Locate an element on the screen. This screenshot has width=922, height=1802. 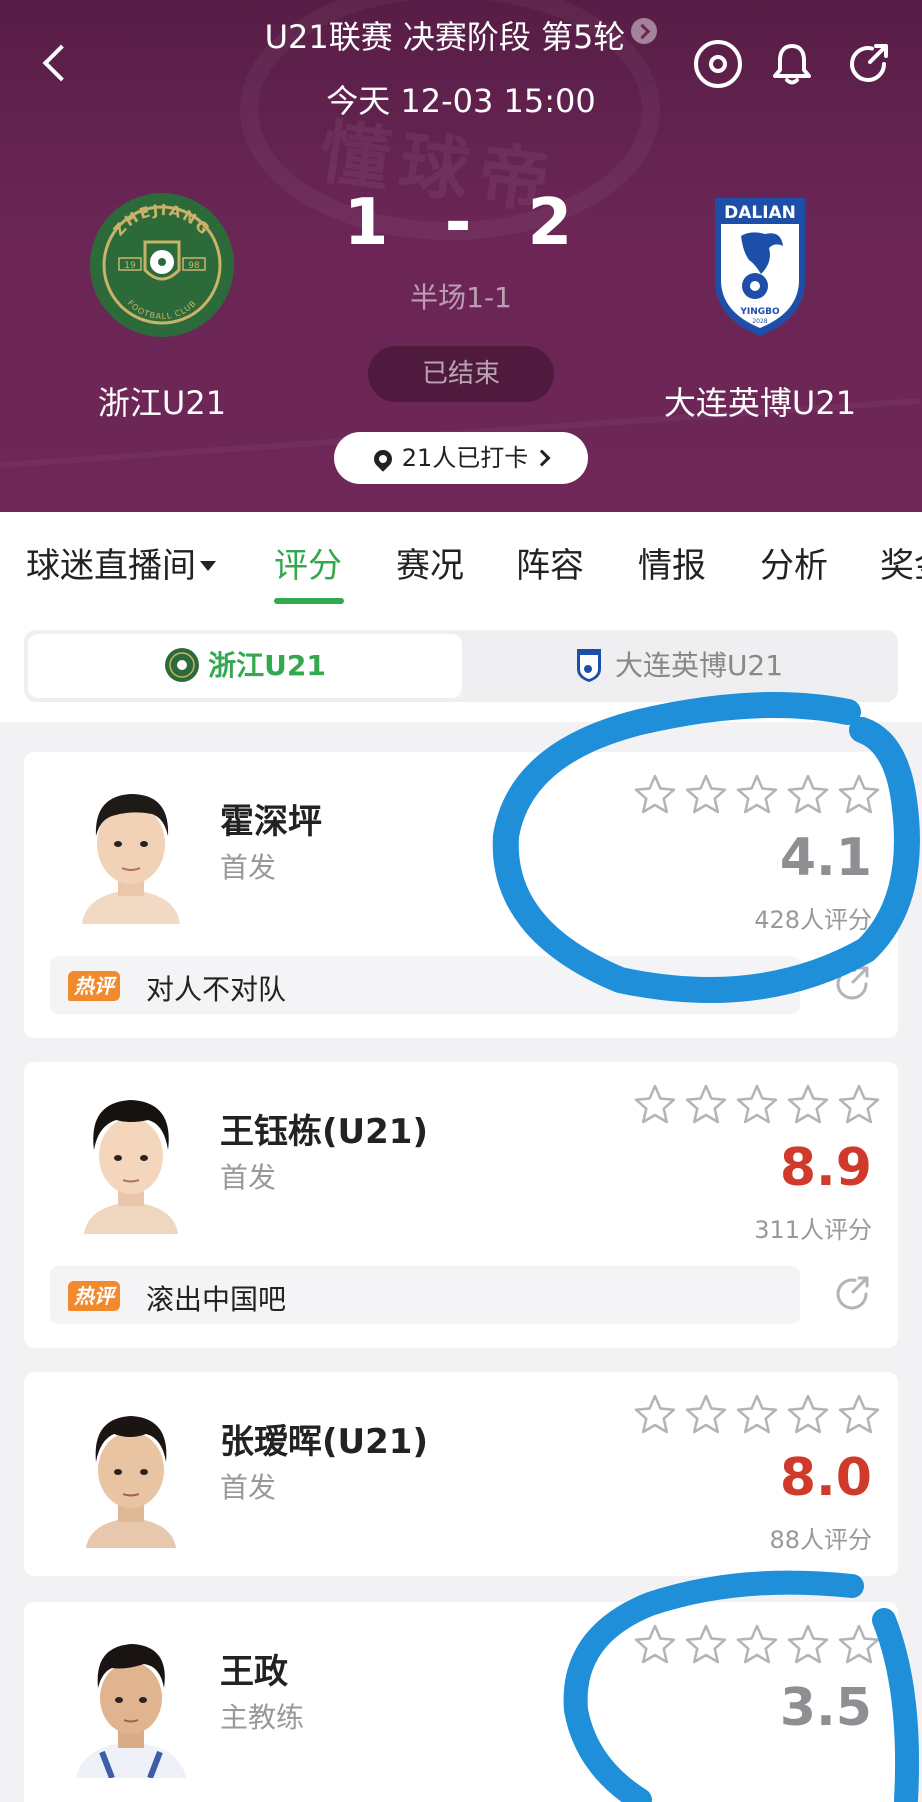
tab-live-events-label: 赛况 is located at coordinates (430, 566).